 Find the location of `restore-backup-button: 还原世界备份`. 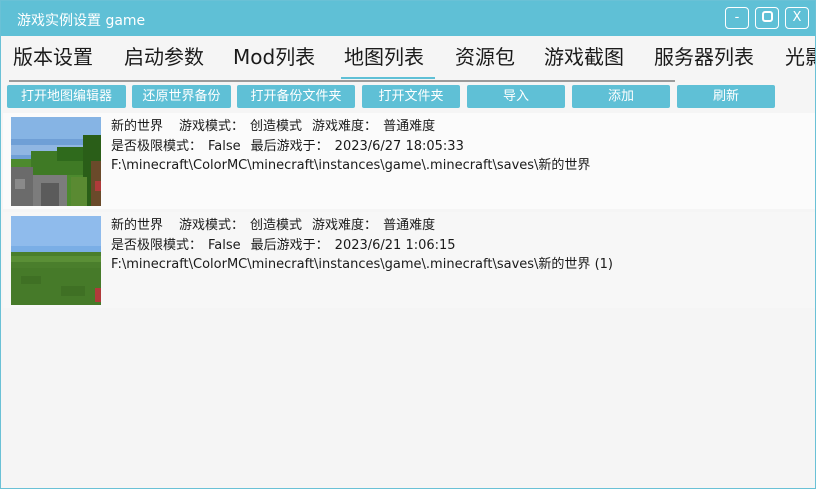

restore-backup-button: 还原世界备份 is located at coordinates (181, 96).